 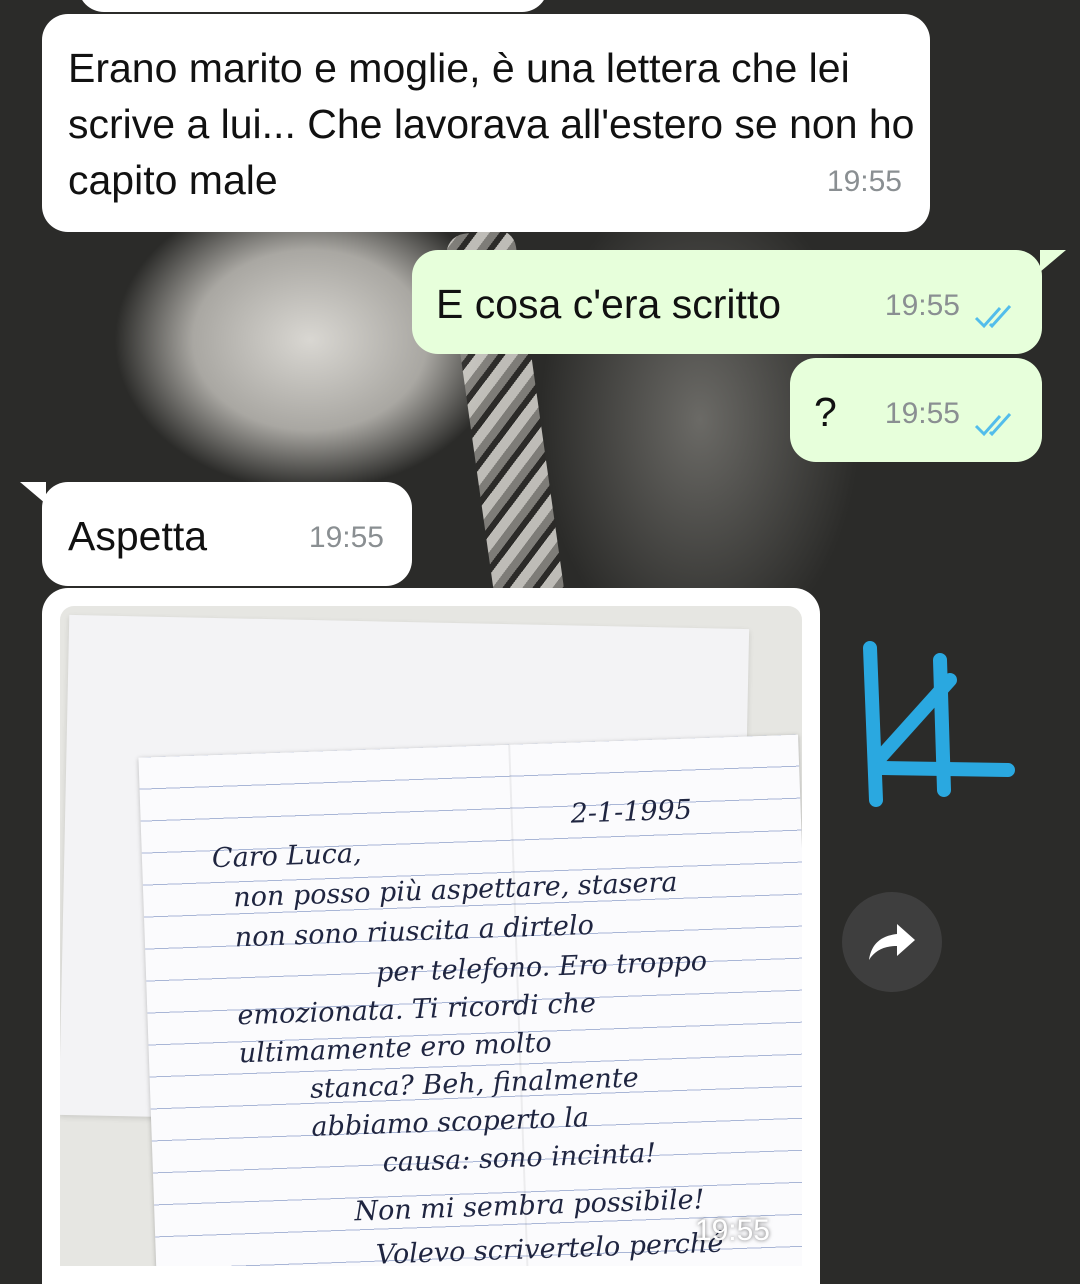 I want to click on letter-date: 2-1-1995, so click(x=631, y=812).